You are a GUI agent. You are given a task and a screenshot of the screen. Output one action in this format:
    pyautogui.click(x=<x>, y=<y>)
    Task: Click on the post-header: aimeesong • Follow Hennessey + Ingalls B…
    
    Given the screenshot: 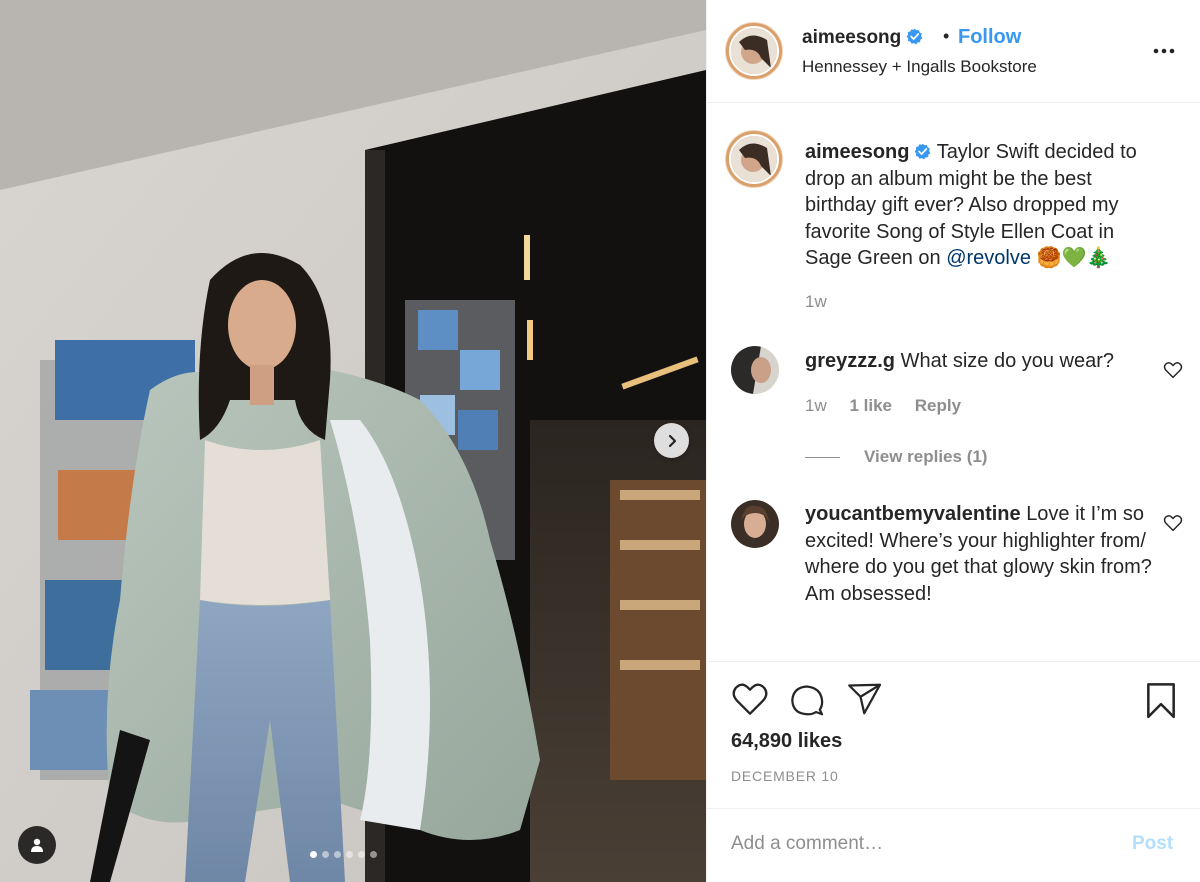 What is the action you would take?
    pyautogui.click(x=953, y=51)
    